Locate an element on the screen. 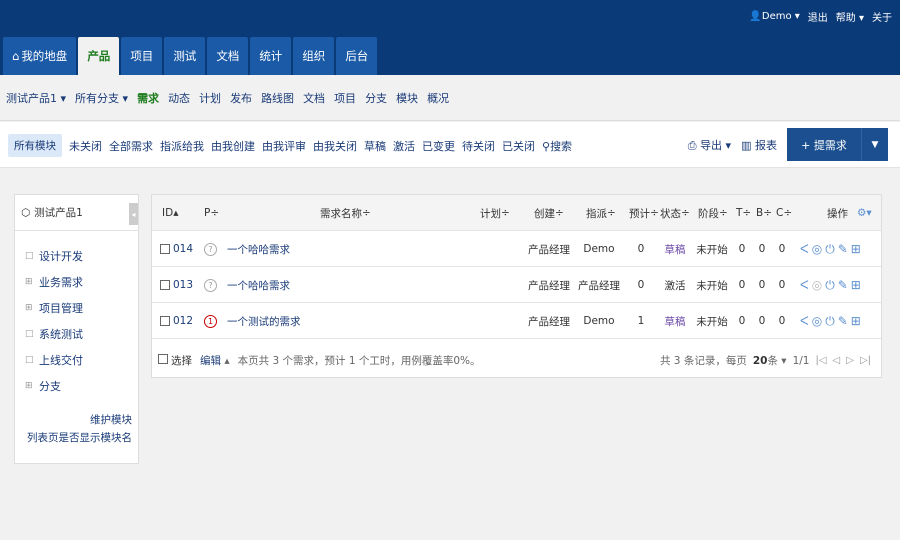 Image resolution: width=900 pixels, height=540 pixels. create-story-dropdown: ▼ is located at coordinates (874, 144).